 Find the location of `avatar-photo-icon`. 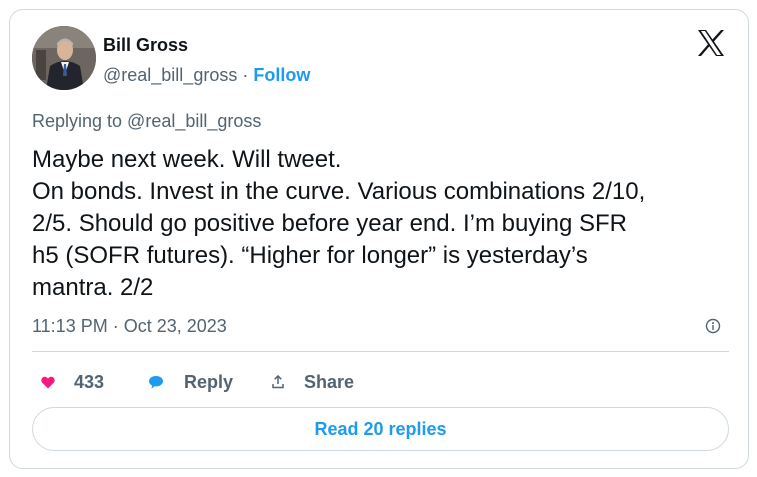

avatar-photo-icon is located at coordinates (64, 58).